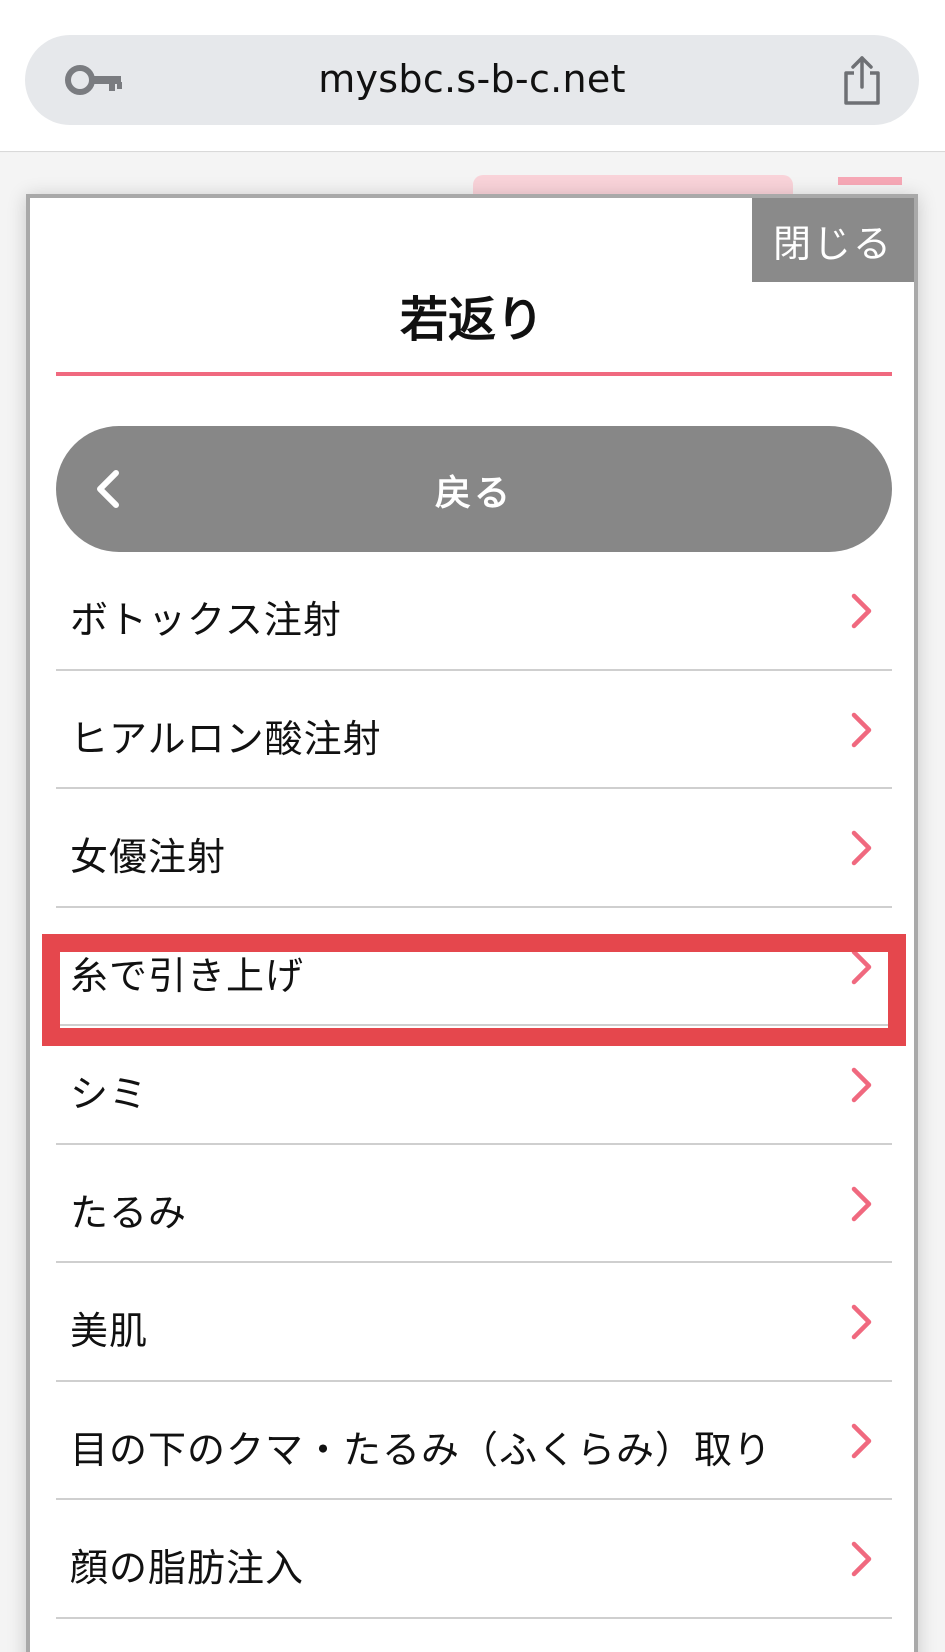  Describe the element at coordinates (187, 1568) in the screenshot. I see `menu-item-label: 顔の脂肪注入` at that location.